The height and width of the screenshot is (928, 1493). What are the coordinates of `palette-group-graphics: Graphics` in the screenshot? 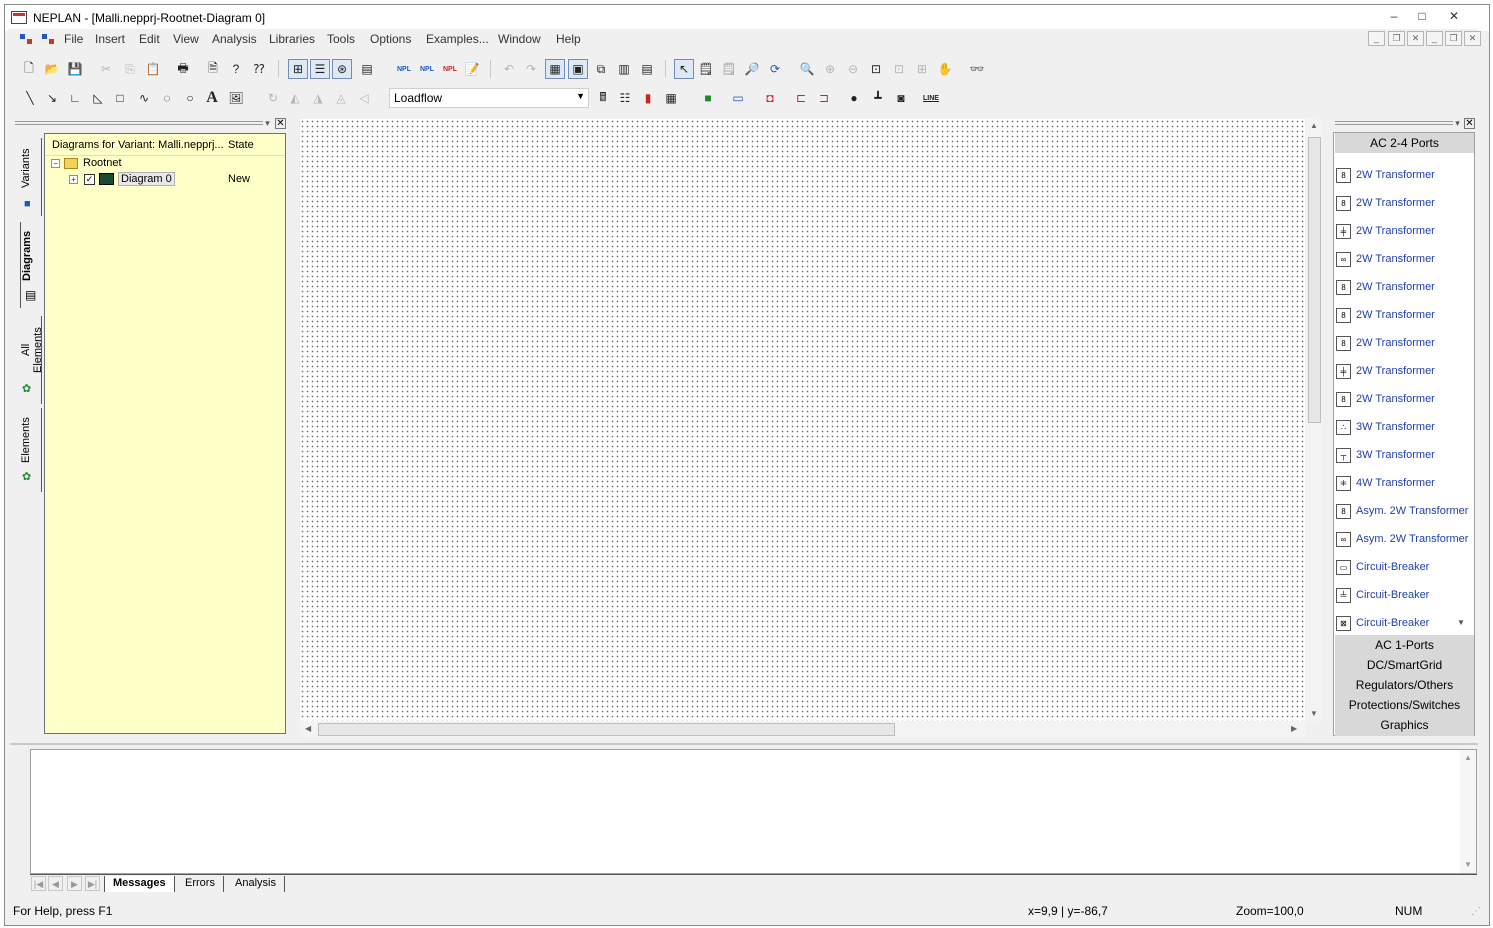 It's located at (1404, 725).